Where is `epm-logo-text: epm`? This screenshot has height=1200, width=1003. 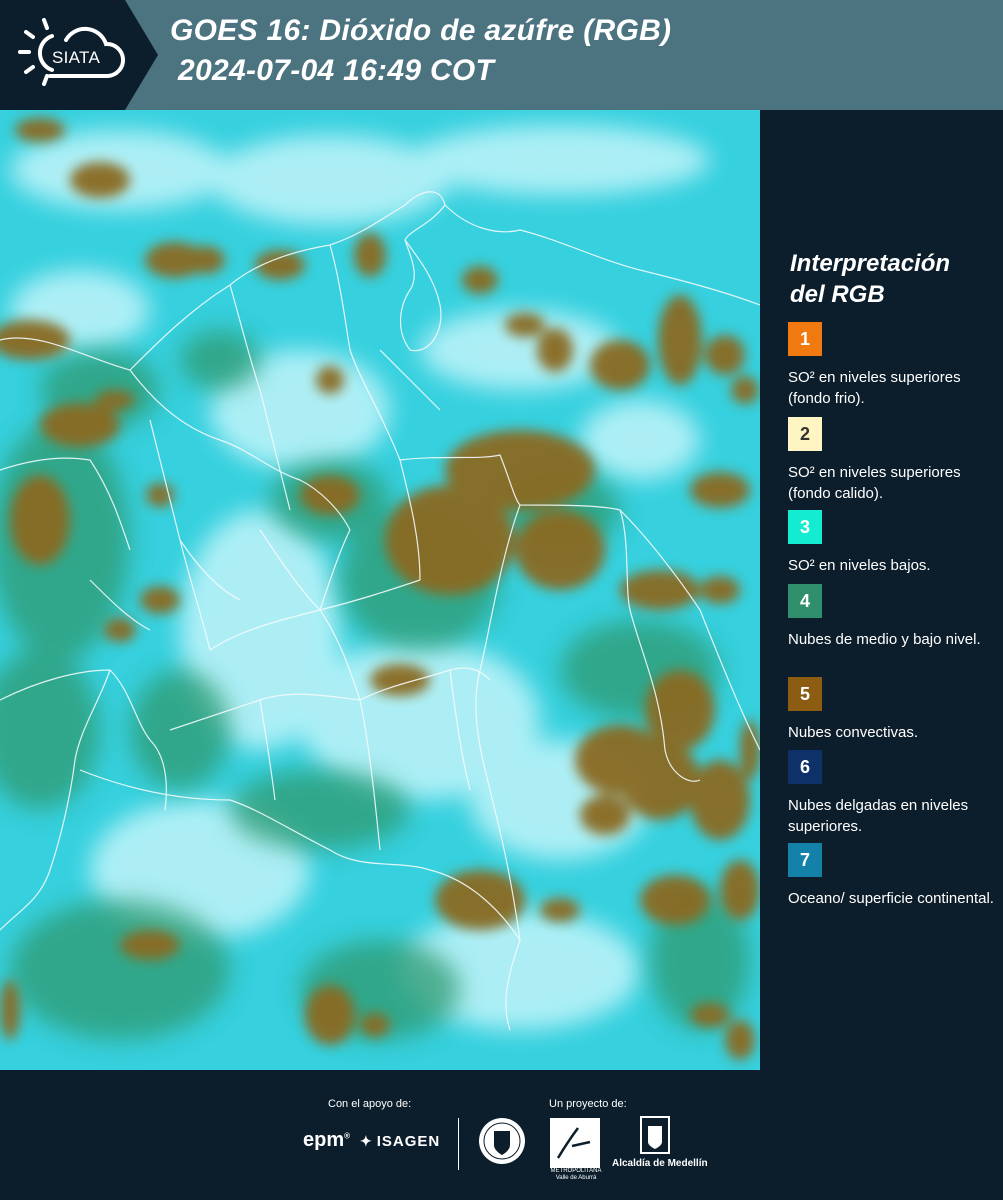 epm-logo-text: epm is located at coordinates (324, 1140).